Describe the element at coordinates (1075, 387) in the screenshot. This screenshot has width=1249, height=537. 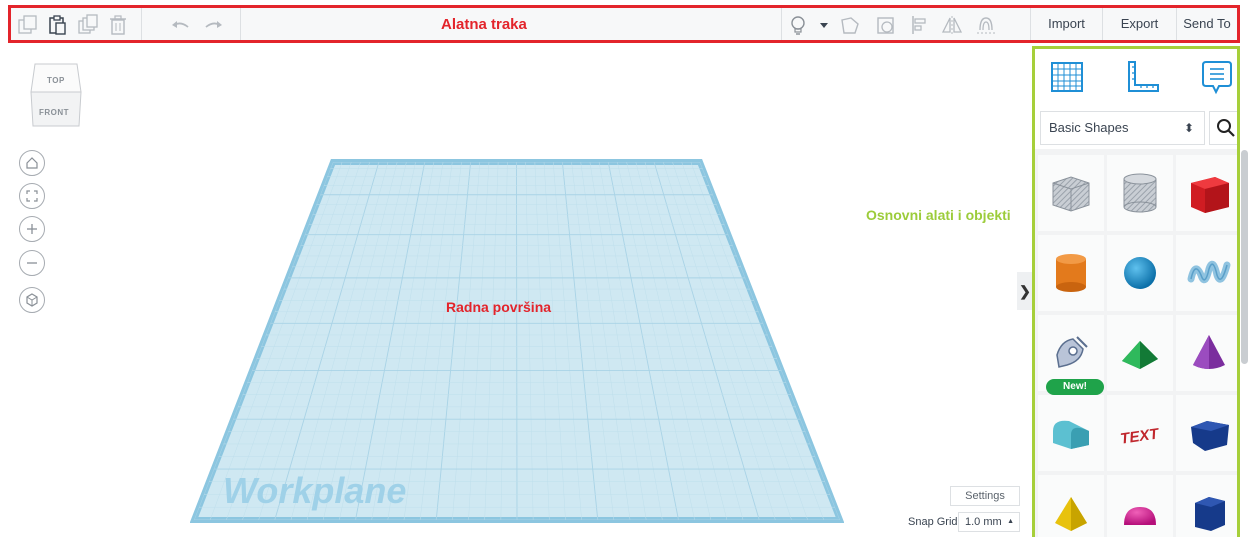
I see `new-badge: New!` at that location.